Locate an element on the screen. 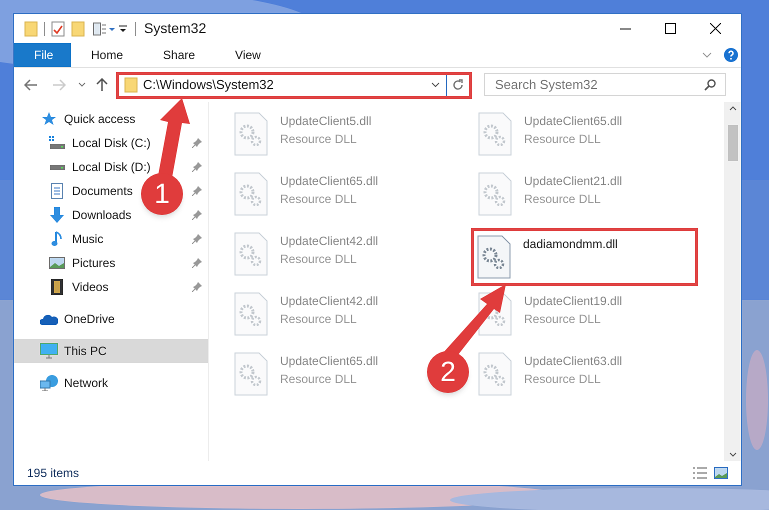 The width and height of the screenshot is (769, 510). music-note-icon is located at coordinates (57, 239).